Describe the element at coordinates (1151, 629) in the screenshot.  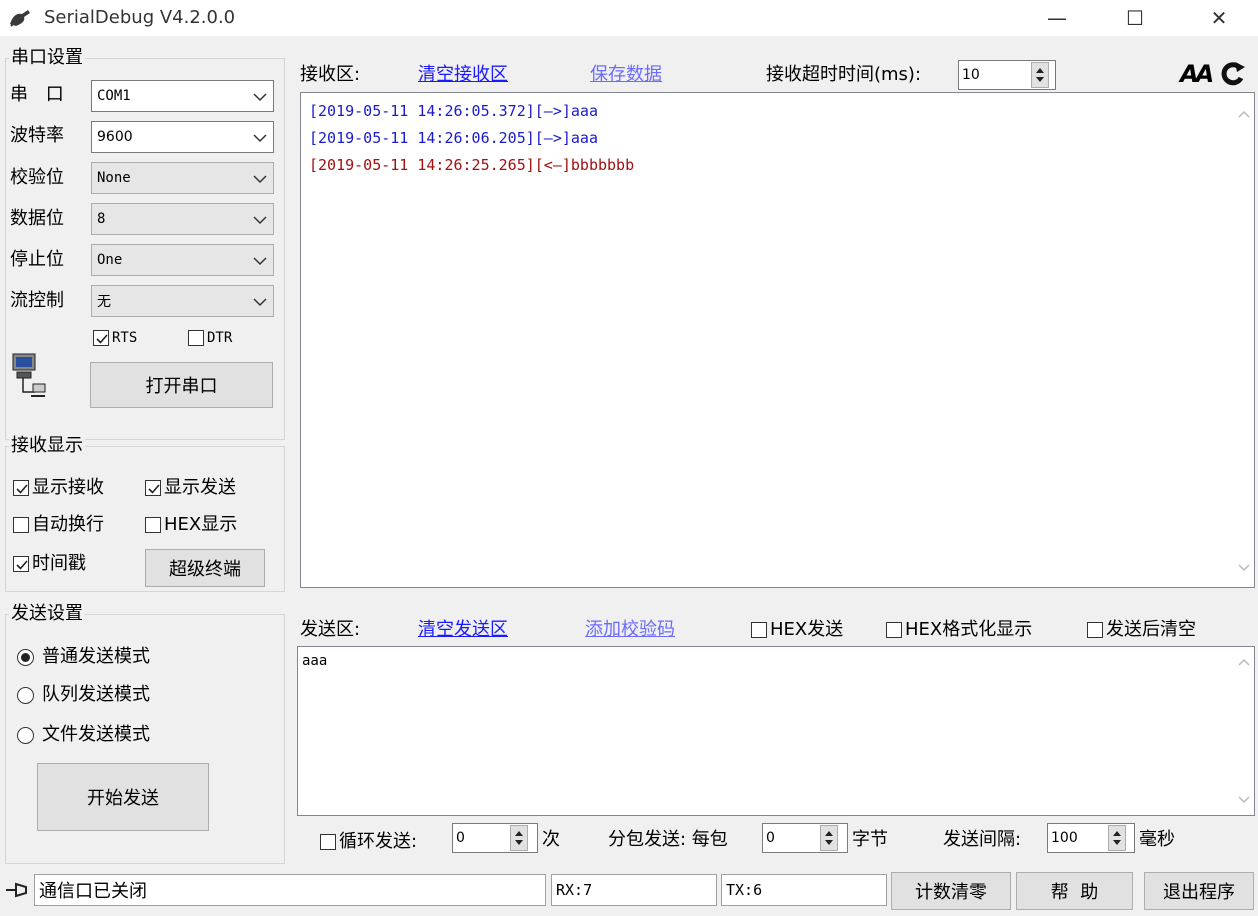
I see `clear-after-send-label: 发送后清空` at that location.